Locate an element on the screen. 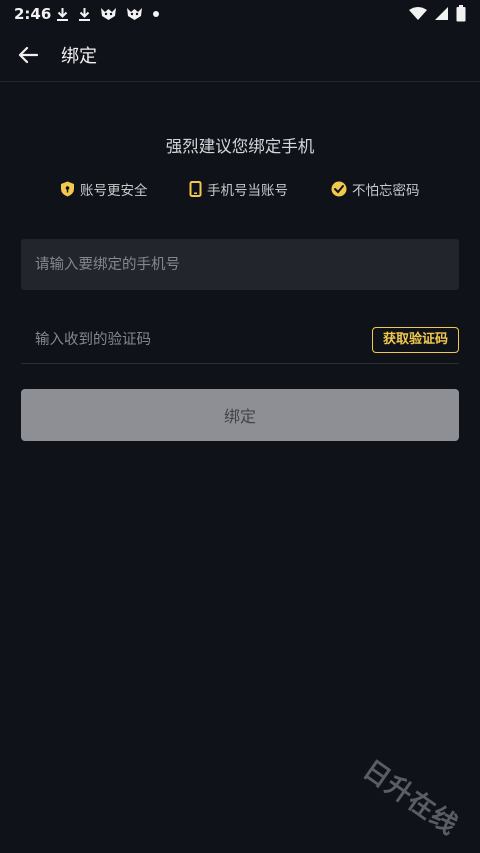 Image resolution: width=480 pixels, height=853 pixels. get-code-button: 获取验证码 is located at coordinates (415, 340).